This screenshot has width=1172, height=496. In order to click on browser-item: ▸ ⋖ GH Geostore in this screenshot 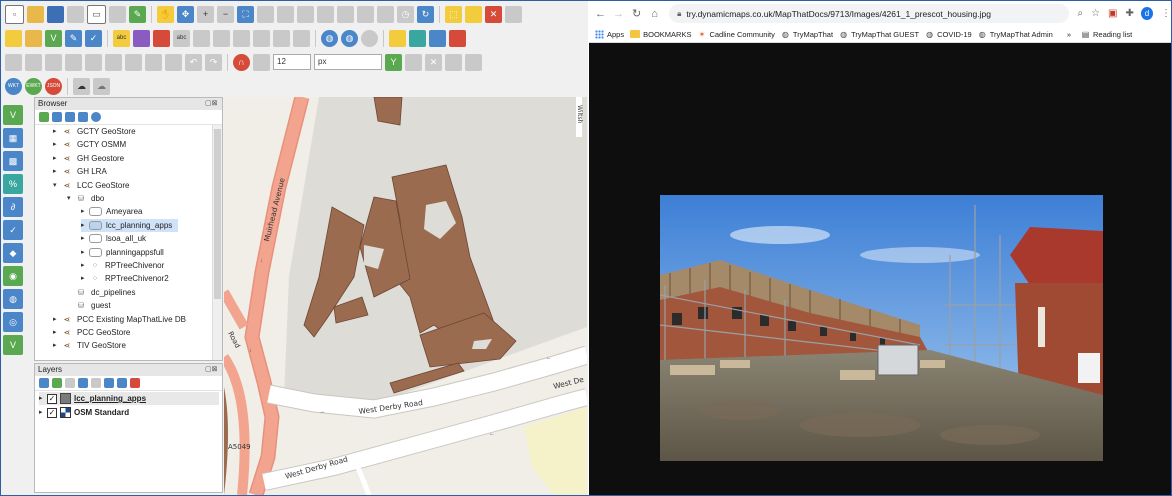, I will do `click(88, 158)`.